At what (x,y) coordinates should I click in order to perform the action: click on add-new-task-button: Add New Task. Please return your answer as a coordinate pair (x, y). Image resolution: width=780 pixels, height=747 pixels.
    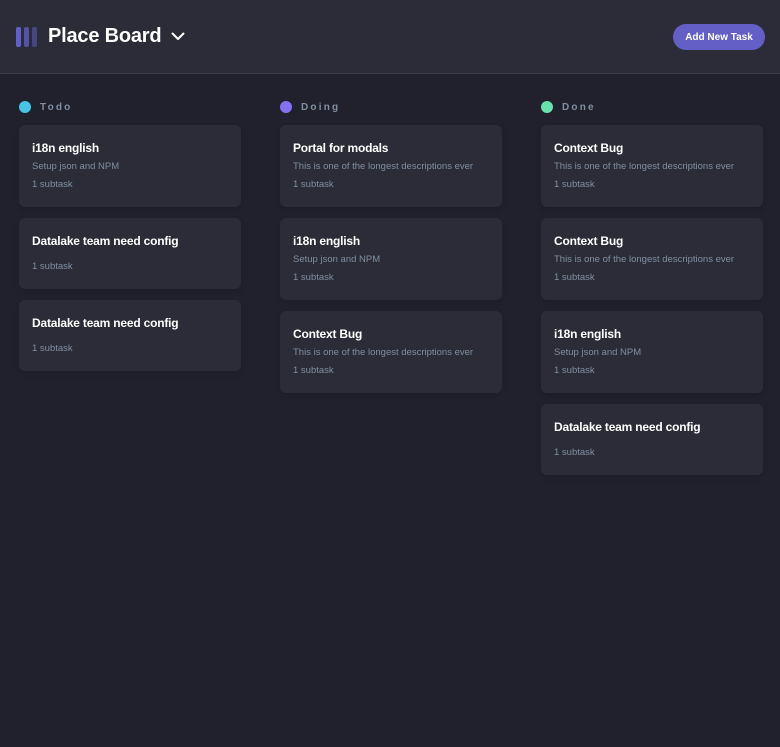
    Looking at the image, I should click on (719, 37).